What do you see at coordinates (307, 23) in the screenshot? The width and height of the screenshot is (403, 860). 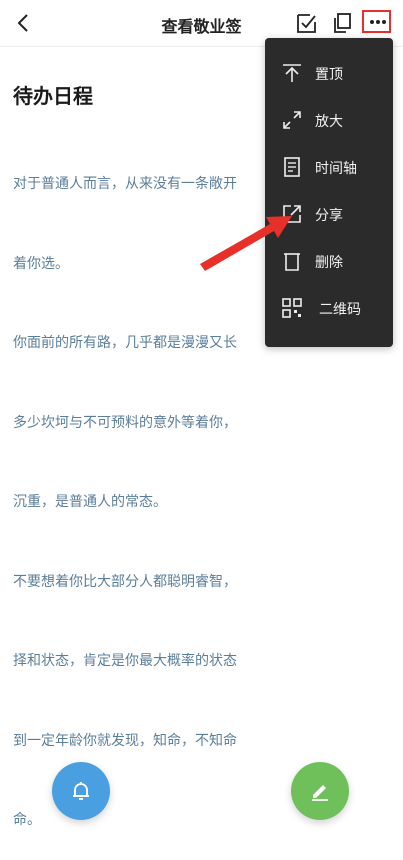 I see `checklist-icon` at bounding box center [307, 23].